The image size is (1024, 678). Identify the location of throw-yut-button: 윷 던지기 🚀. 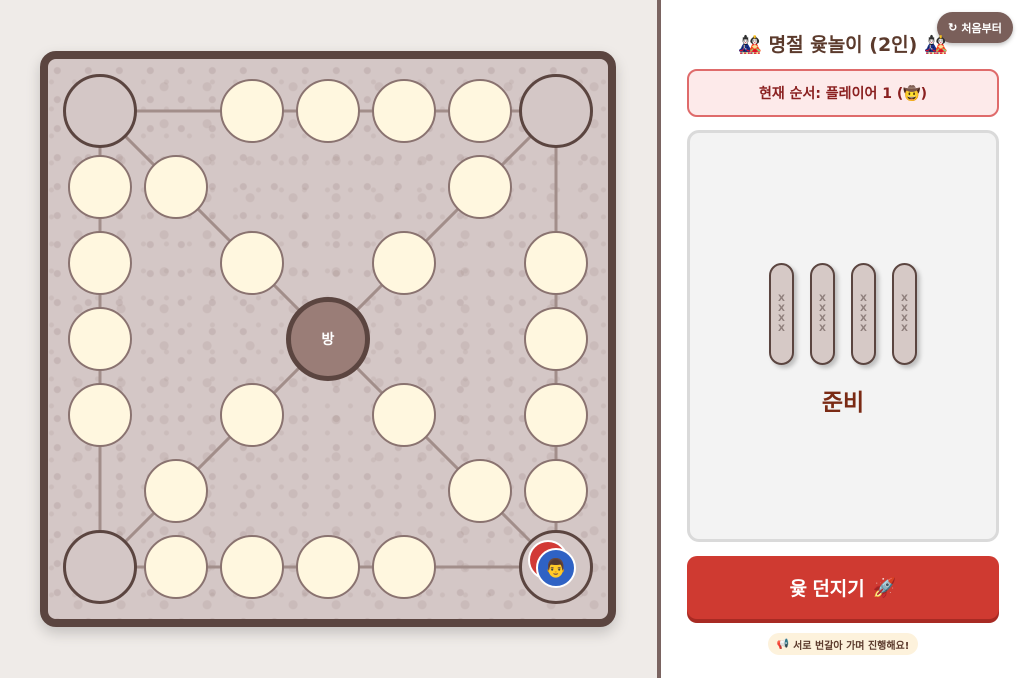
(843, 587).